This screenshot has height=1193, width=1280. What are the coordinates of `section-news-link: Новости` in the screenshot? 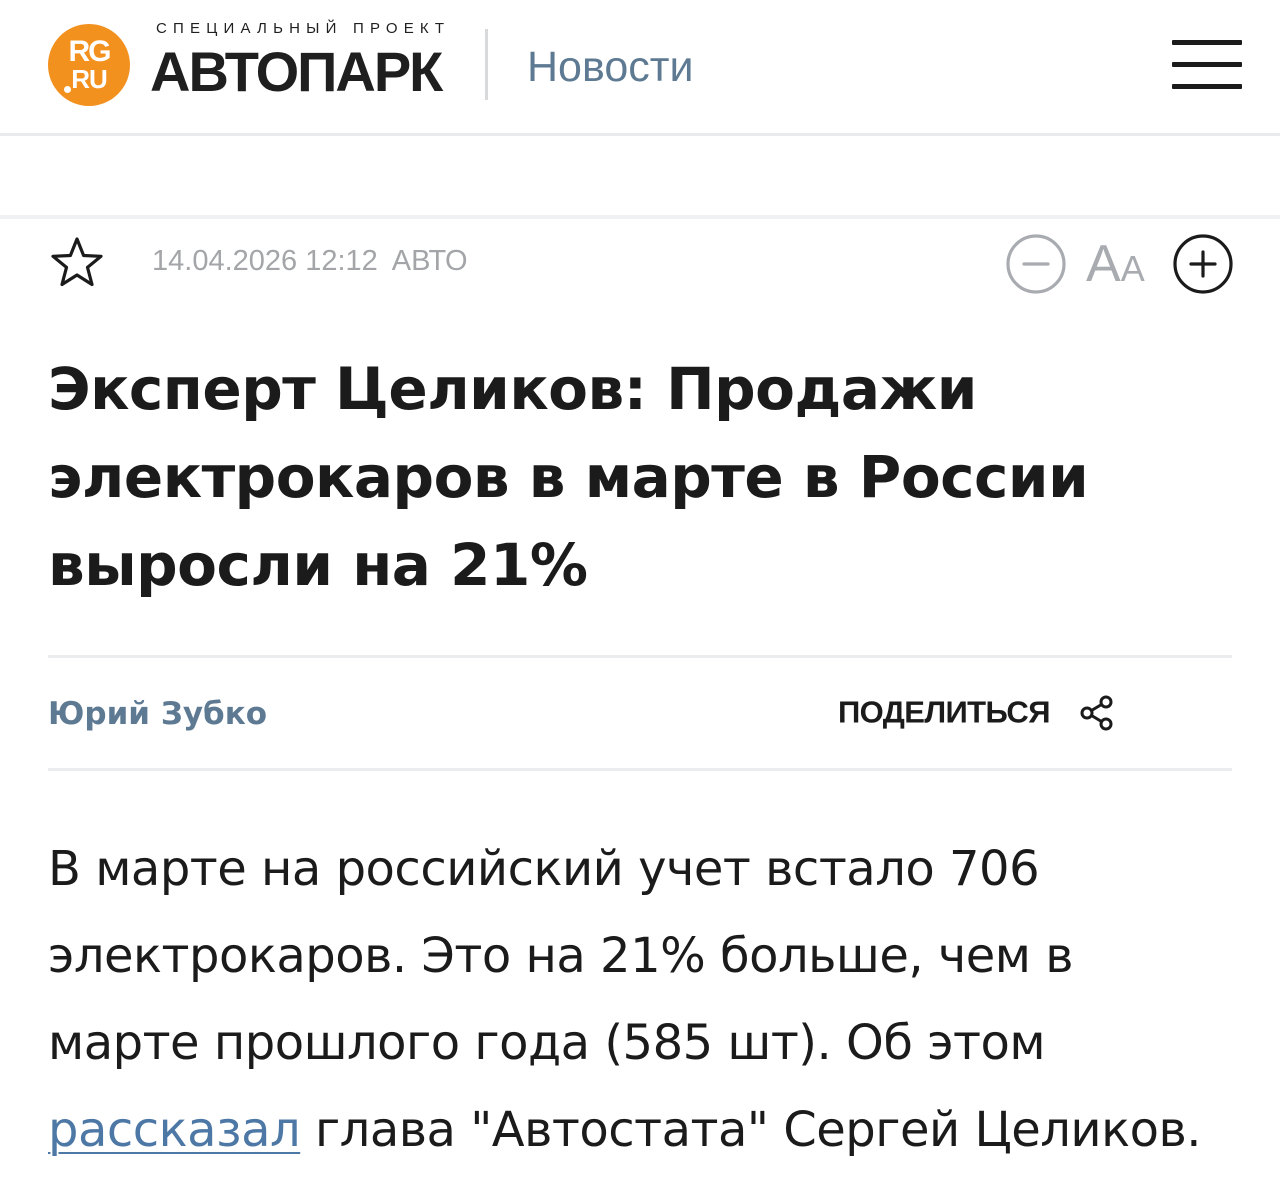 It's located at (610, 67).